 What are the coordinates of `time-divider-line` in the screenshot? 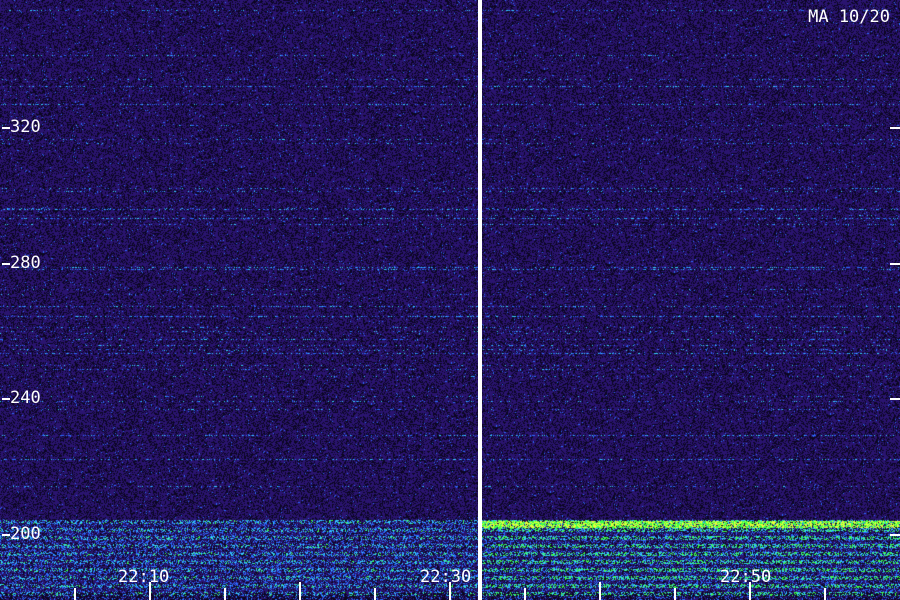 It's located at (480, 300).